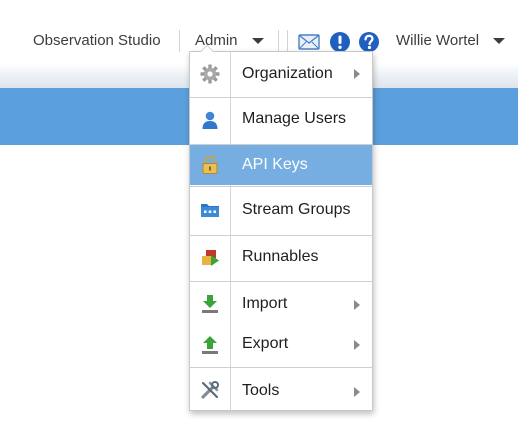 This screenshot has width=518, height=445. I want to click on user-name-label: Willie Wortel, so click(438, 40).